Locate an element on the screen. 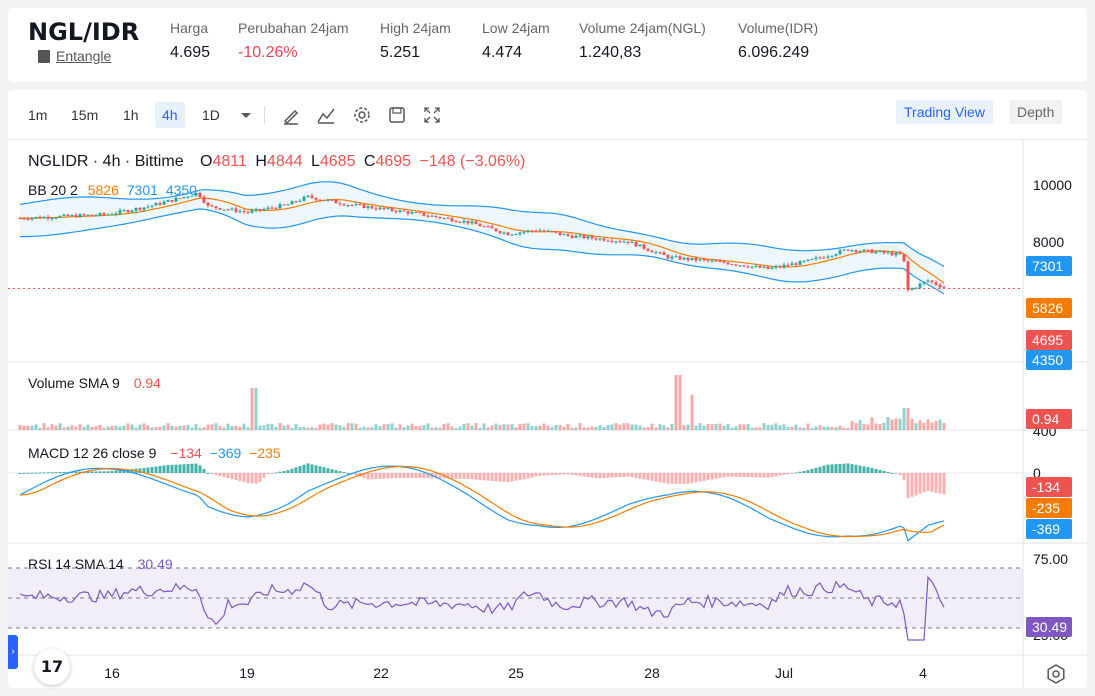 This screenshot has height=696, width=1095. timeframe-4h: 4h is located at coordinates (170, 115).